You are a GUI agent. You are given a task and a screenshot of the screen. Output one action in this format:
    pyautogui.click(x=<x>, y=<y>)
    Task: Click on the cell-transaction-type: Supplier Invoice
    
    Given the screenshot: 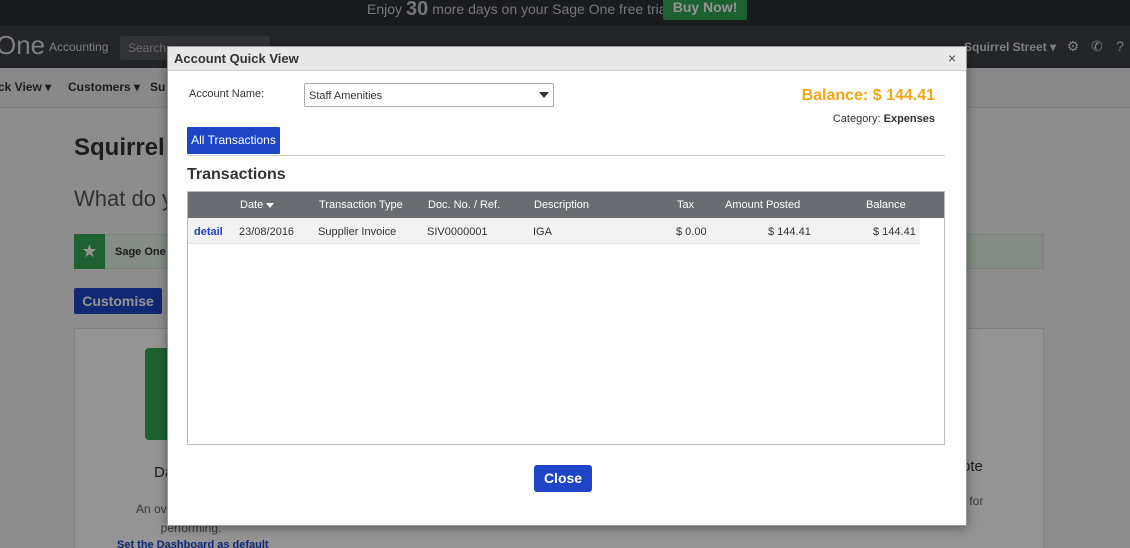 What is the action you would take?
    pyautogui.click(x=357, y=232)
    